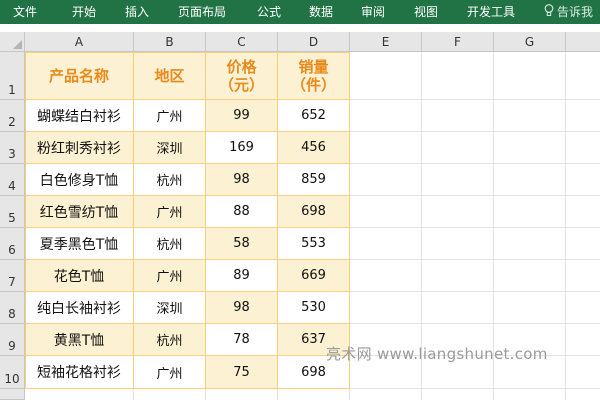 This screenshot has height=400, width=600. Describe the element at coordinates (386, 308) in the screenshot. I see `cell-e8` at that location.